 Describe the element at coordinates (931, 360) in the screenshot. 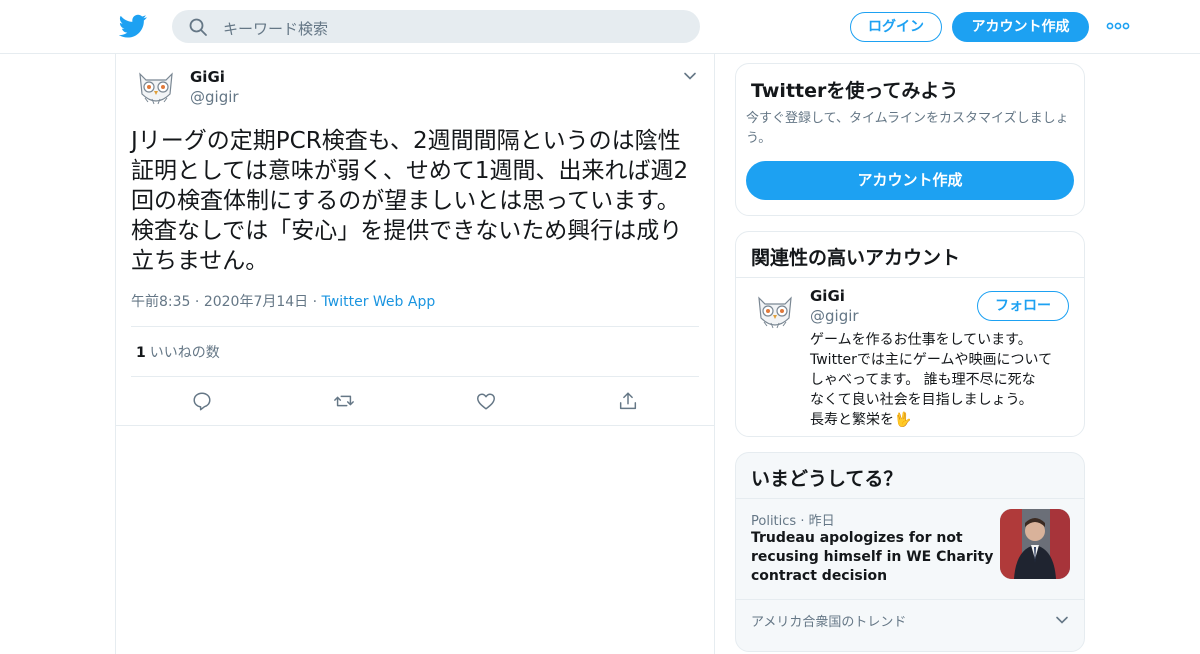

I see `bio-line: Twitterでは主にゲームや映画について` at that location.